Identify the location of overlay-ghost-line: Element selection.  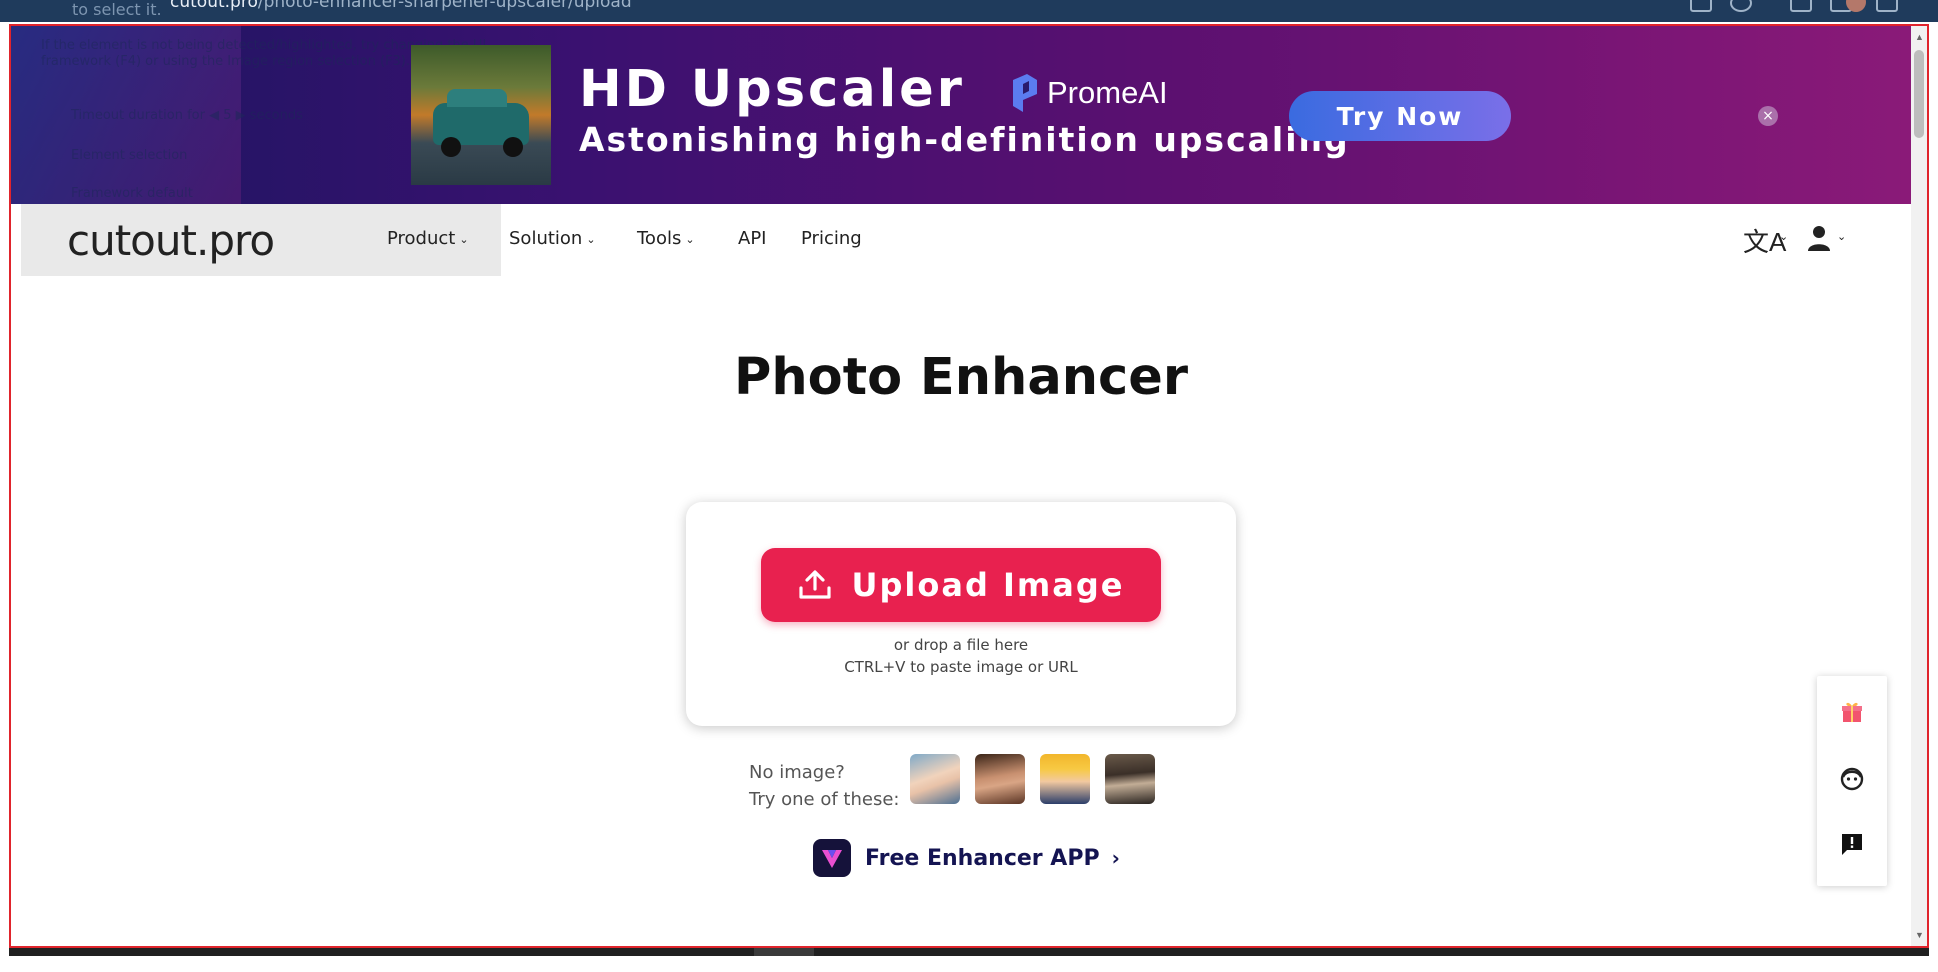
(129, 155).